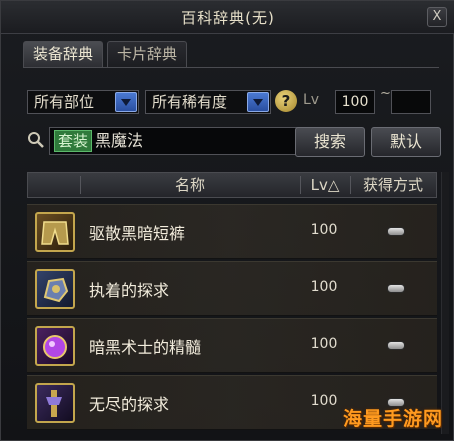  Describe the element at coordinates (55, 289) in the screenshot. I see `gauntlet-icon` at that location.